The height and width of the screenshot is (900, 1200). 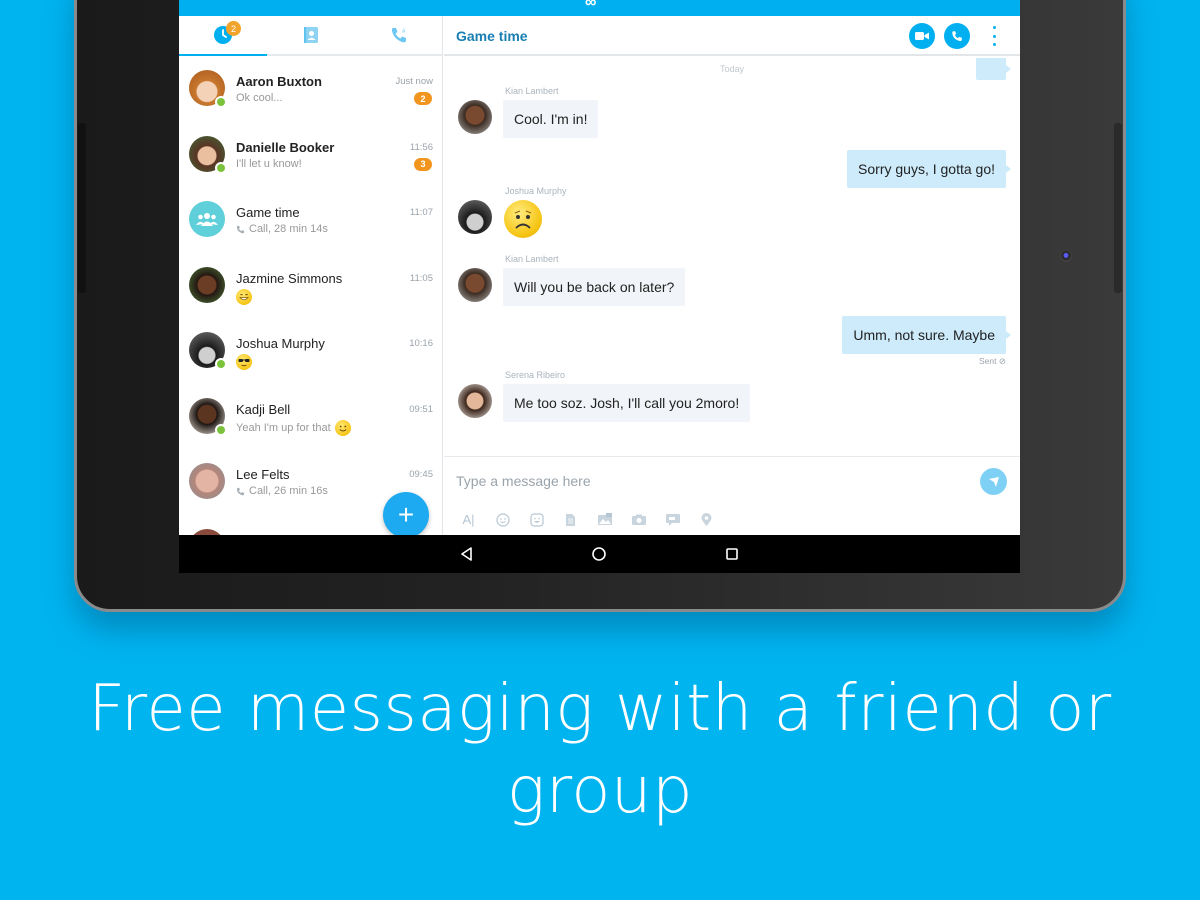 I want to click on location-icon, so click(x=706, y=519).